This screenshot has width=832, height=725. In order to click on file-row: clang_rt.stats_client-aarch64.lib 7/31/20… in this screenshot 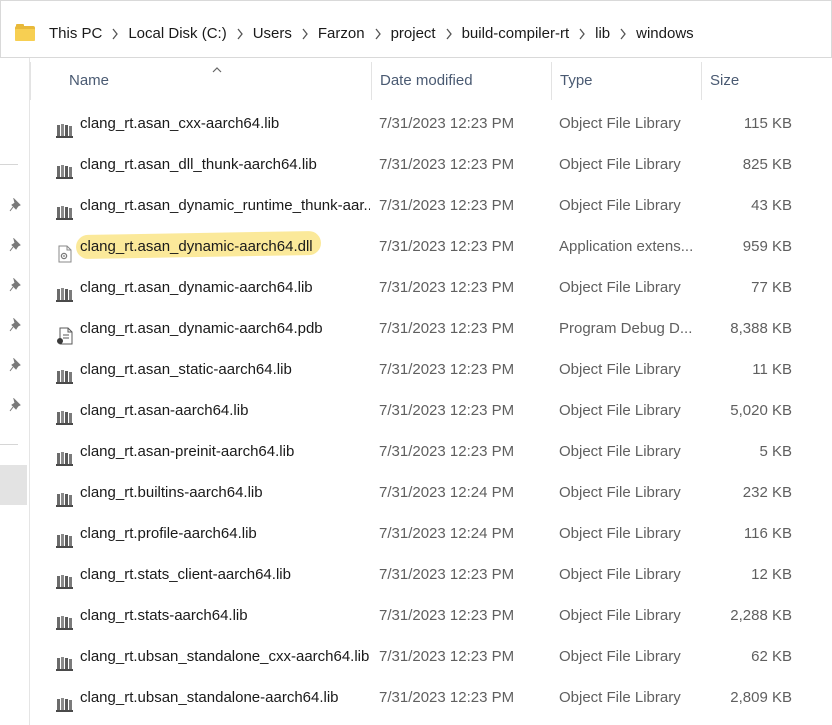, I will do `click(431, 574)`.